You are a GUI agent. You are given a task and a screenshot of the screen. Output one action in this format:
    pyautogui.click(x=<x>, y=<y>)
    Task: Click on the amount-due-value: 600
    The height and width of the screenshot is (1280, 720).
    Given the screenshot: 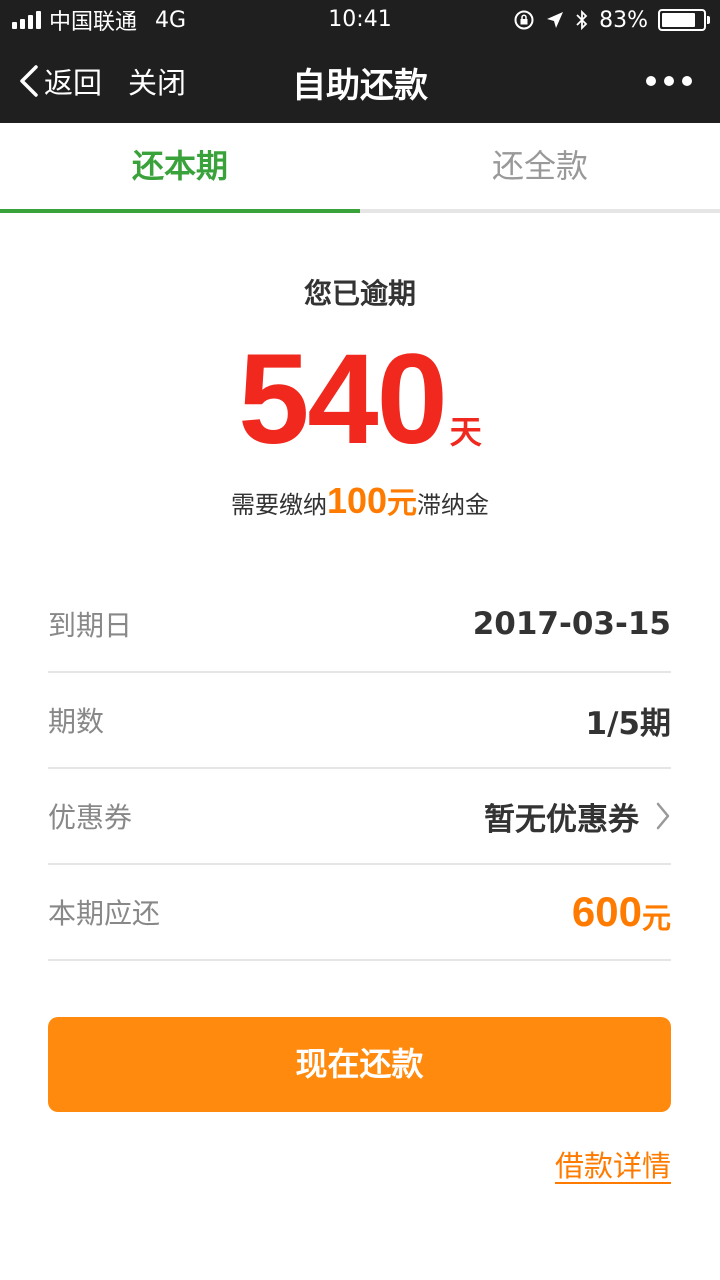 What is the action you would take?
    pyautogui.click(x=606, y=911)
    